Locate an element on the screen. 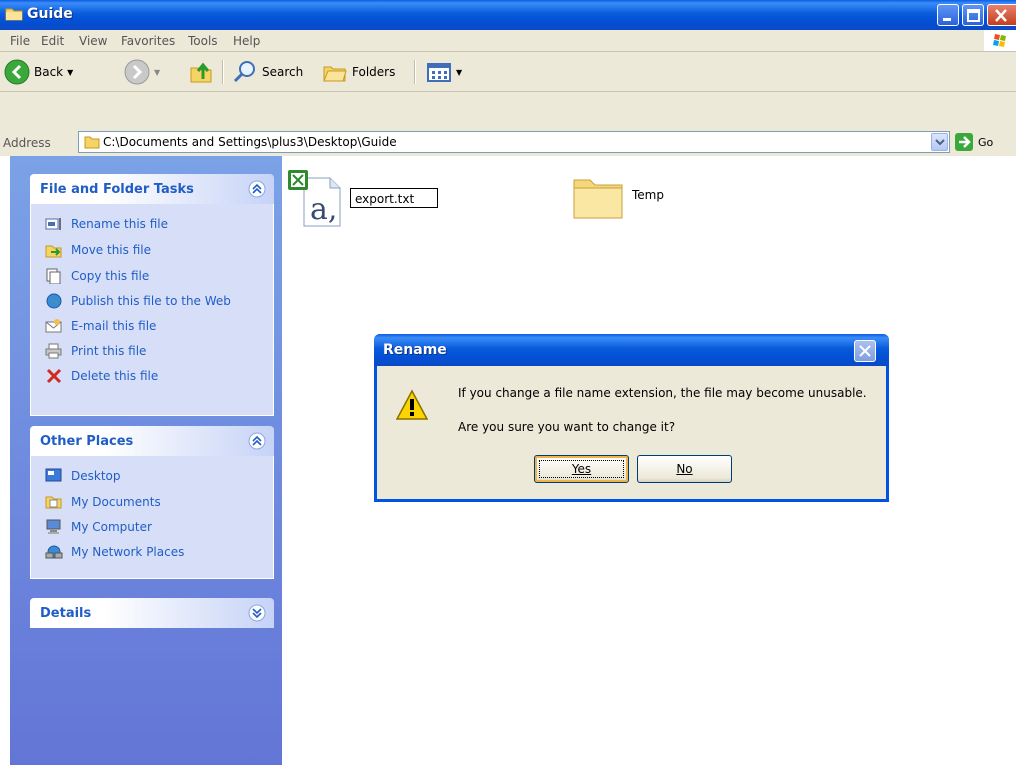  toolbar: Back ▼ ▼ Search Folders ▼ is located at coordinates (508, 72).